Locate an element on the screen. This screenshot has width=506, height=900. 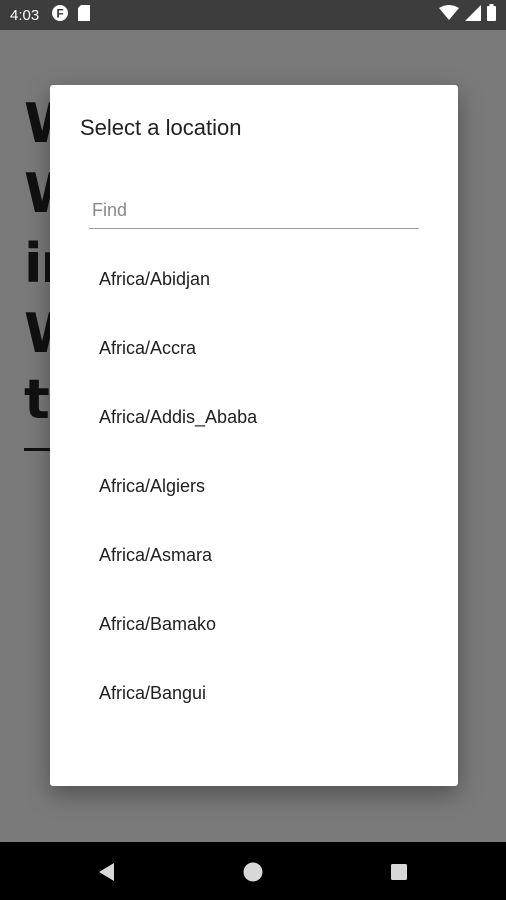
status-bar: 4:03 F is located at coordinates (253, 15).